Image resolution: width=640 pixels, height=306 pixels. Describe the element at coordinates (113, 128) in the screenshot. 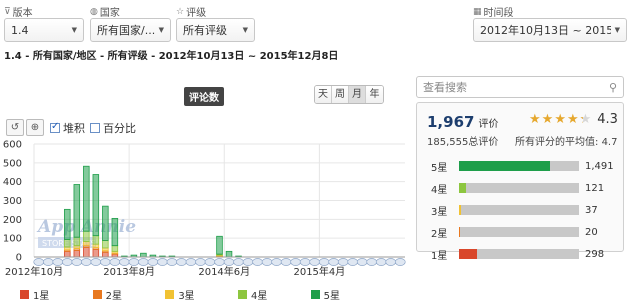

I see `percent-toggle: 百分比` at that location.